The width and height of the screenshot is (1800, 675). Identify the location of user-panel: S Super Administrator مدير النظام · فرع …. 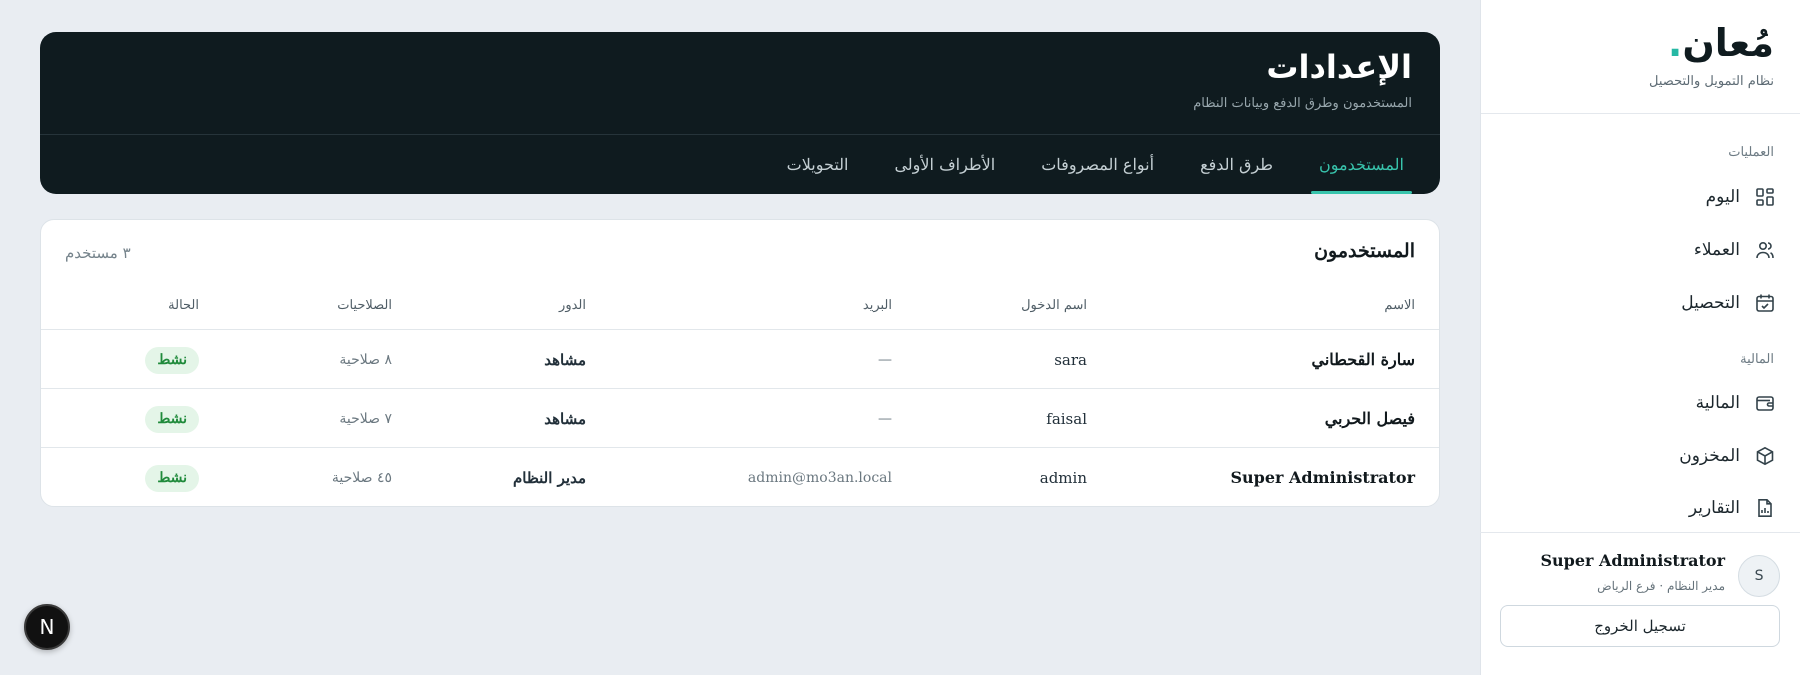
(1640, 603).